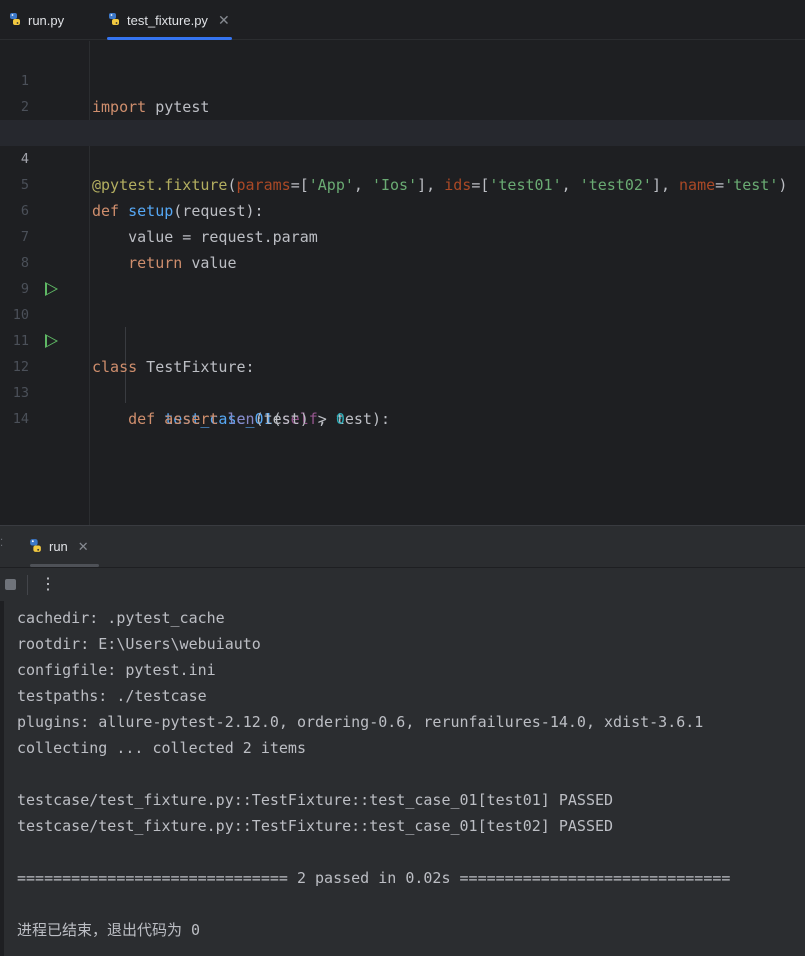 Image resolution: width=805 pixels, height=956 pixels. What do you see at coordinates (402, 247) in the screenshot?
I see `code-line: 8` at bounding box center [402, 247].